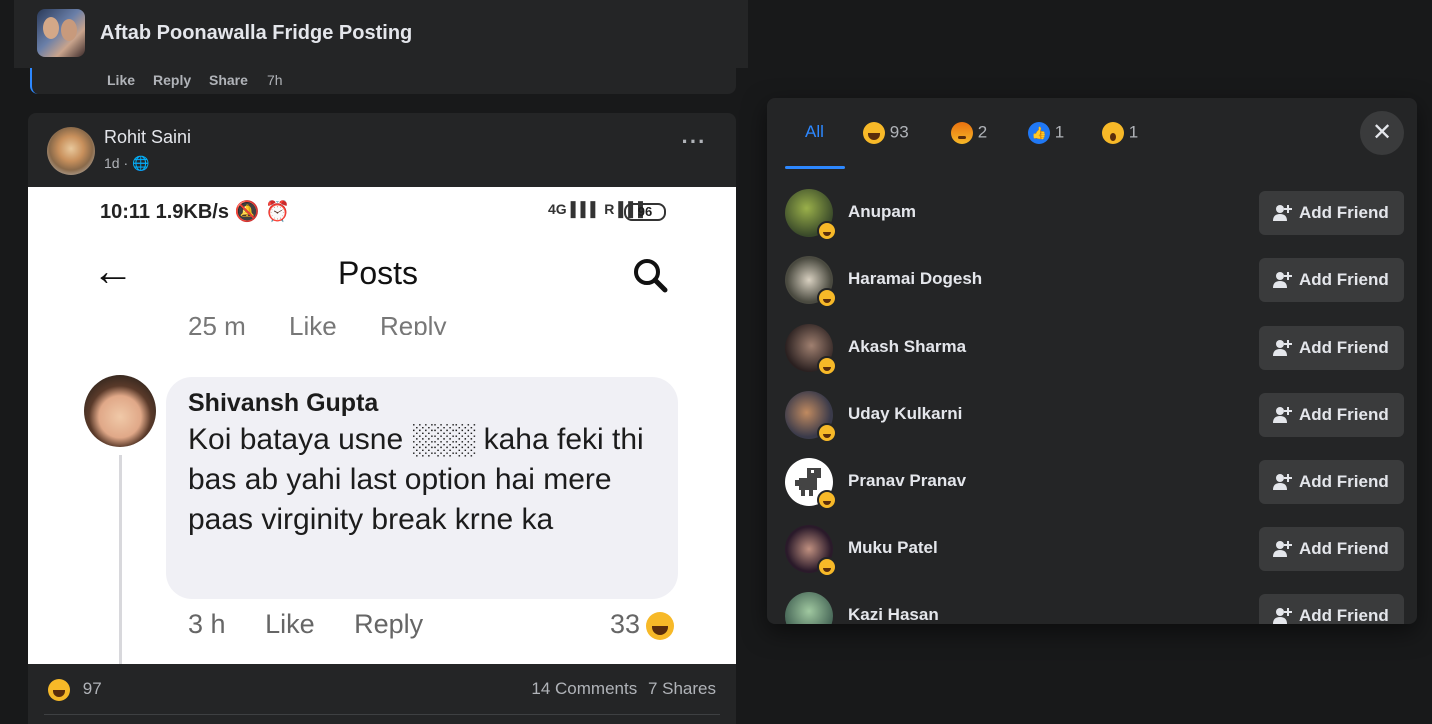 The image size is (1432, 724). What do you see at coordinates (1059, 132) in the screenshot?
I see `tab-like-count: 1` at bounding box center [1059, 132].